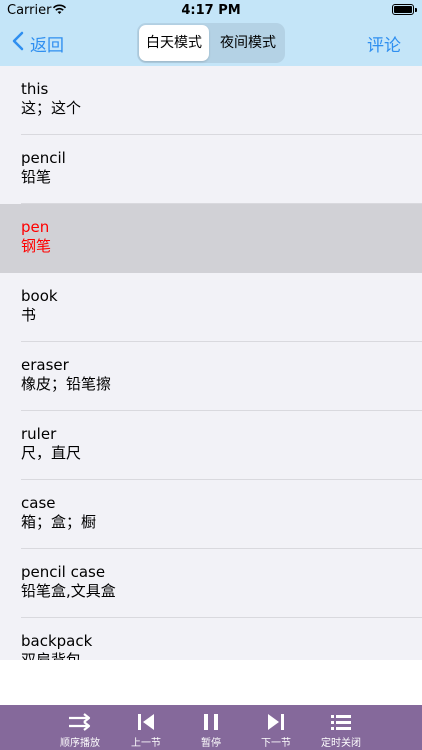 The image size is (422, 750). What do you see at coordinates (45, 365) in the screenshot?
I see `word-english: eraser` at bounding box center [45, 365].